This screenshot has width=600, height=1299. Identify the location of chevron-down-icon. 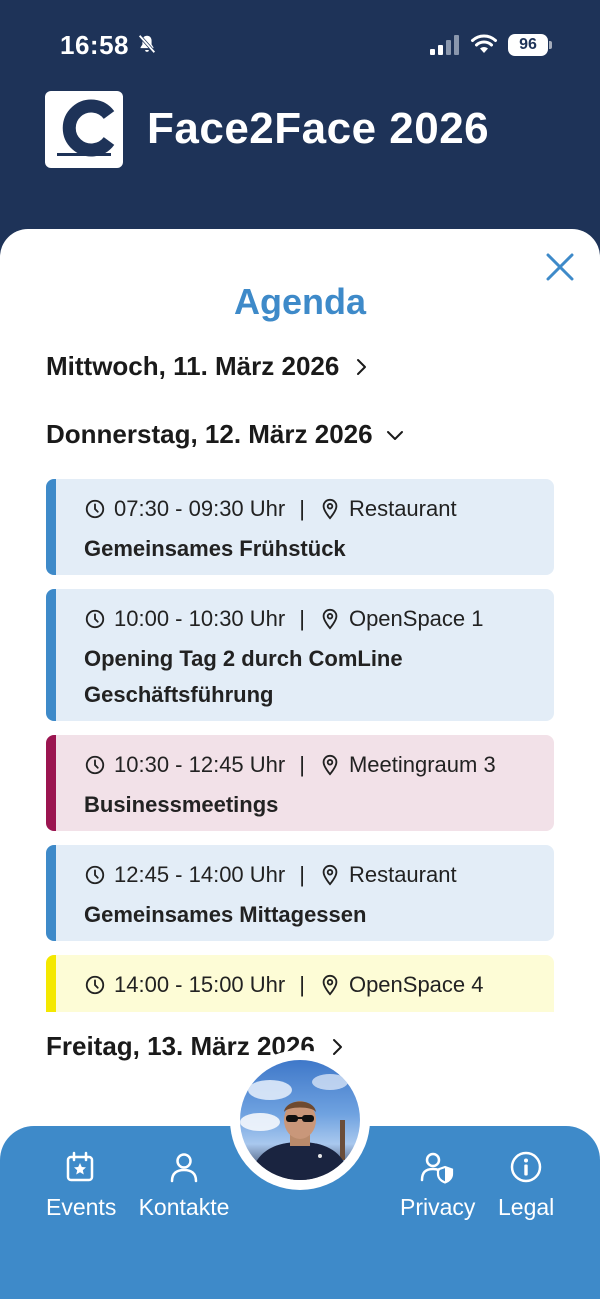
(394, 435).